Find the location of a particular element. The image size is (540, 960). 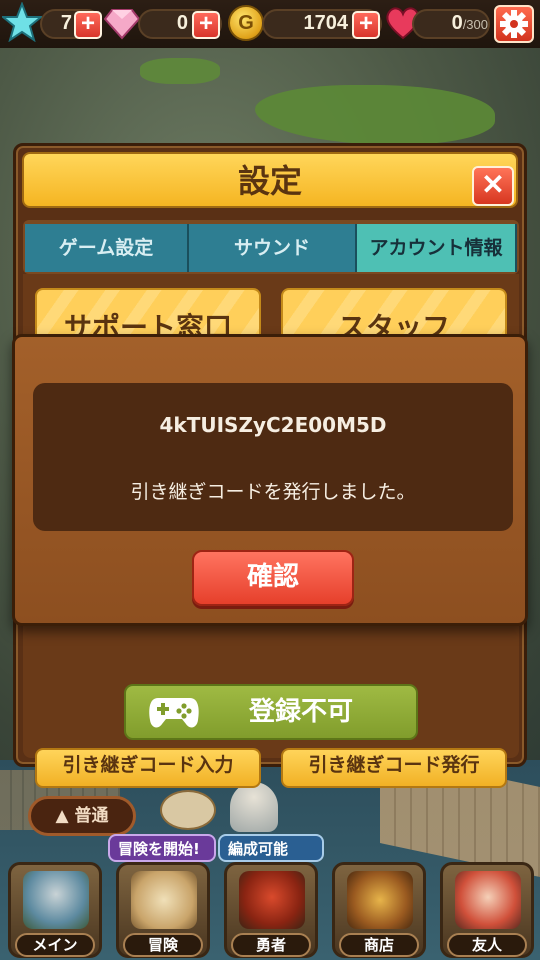

nav-shop: 商店 is located at coordinates (379, 910).